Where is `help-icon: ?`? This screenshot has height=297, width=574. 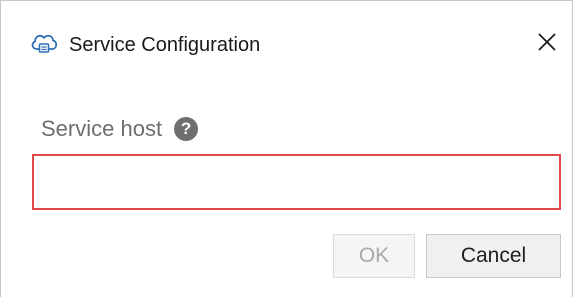
help-icon: ? is located at coordinates (186, 129).